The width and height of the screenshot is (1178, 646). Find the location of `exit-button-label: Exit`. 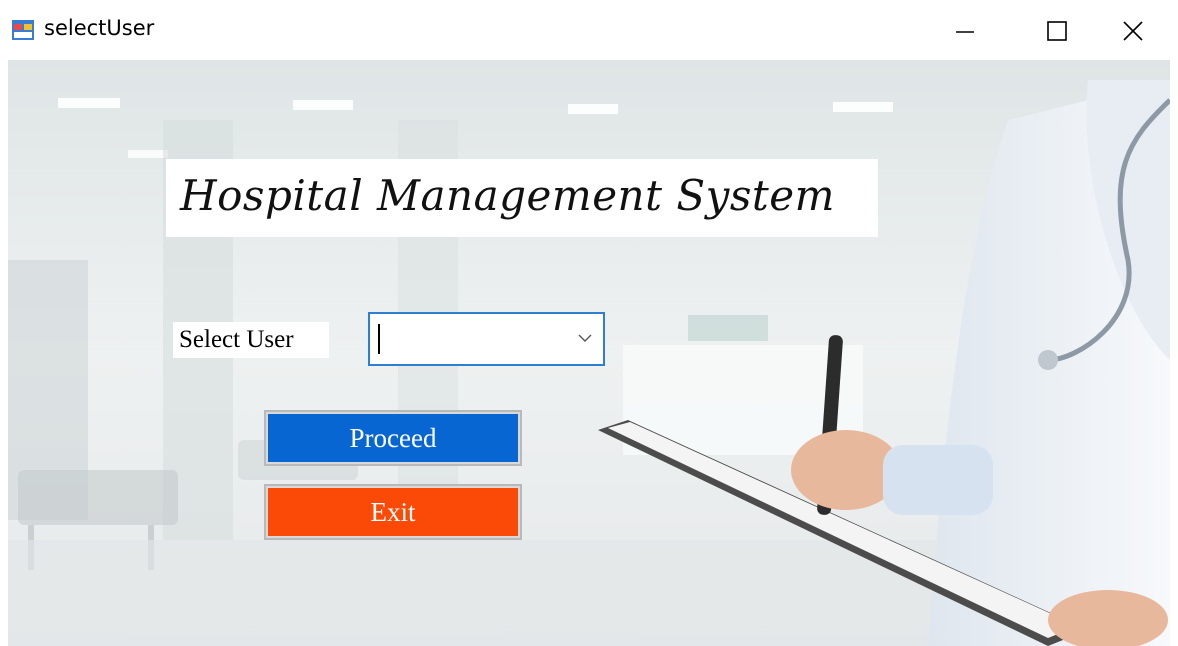

exit-button-label: Exit is located at coordinates (393, 512).